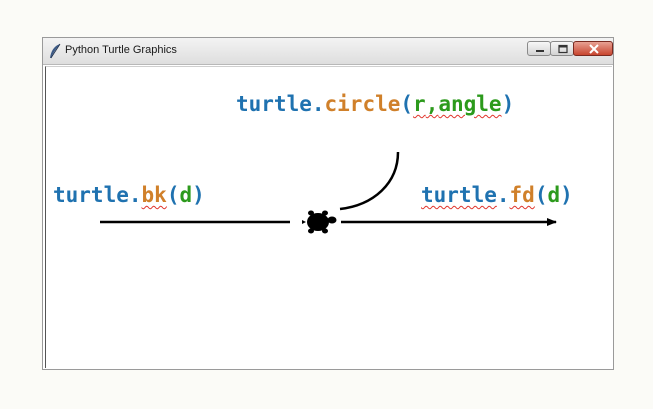 The height and width of the screenshot is (409, 653). I want to click on bk-object-text: turtle, so click(91, 195).